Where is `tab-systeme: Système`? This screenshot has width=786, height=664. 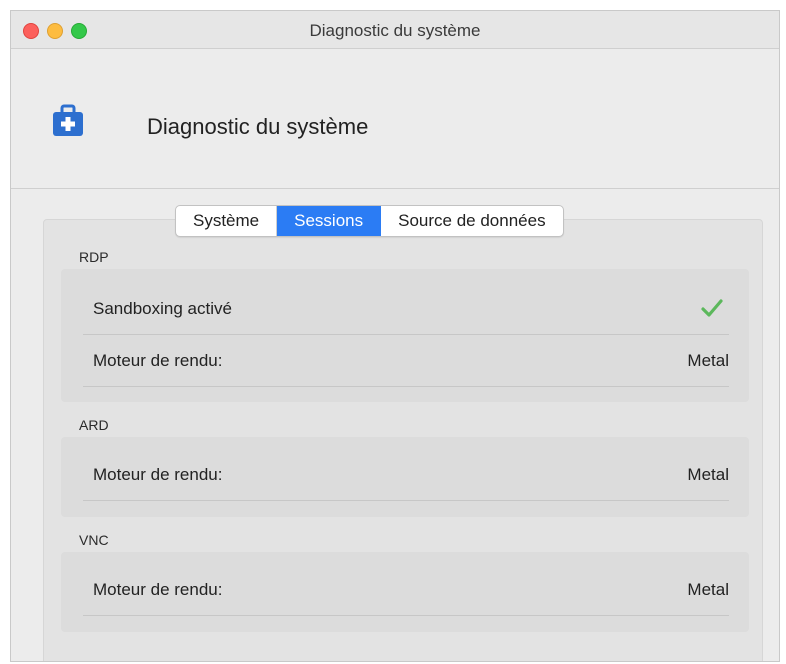
tab-systeme: Système is located at coordinates (227, 221).